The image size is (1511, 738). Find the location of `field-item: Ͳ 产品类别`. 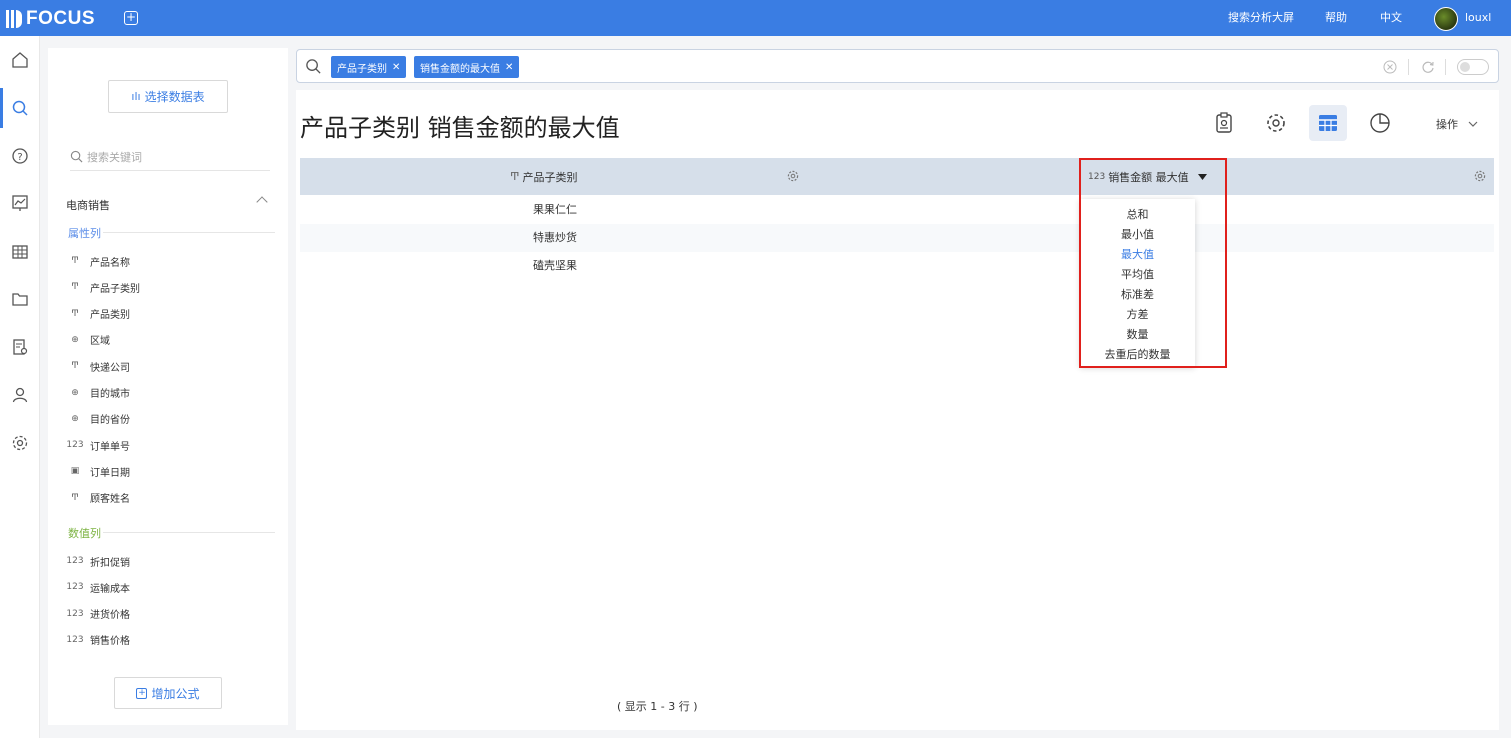

field-item: Ͳ 产品类别 is located at coordinates (98, 314).